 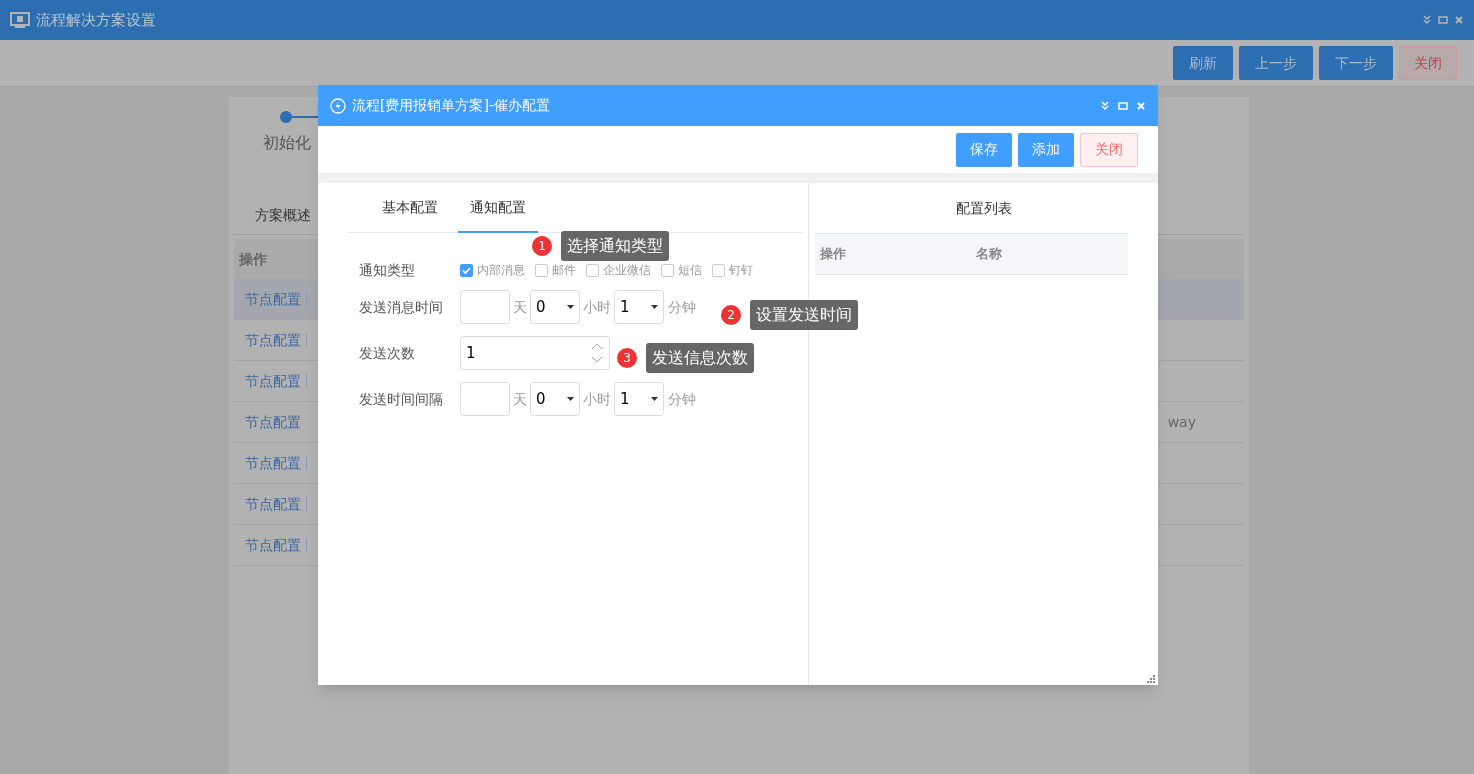 What do you see at coordinates (1109, 149) in the screenshot?
I see `dialog-button: 关闭` at bounding box center [1109, 149].